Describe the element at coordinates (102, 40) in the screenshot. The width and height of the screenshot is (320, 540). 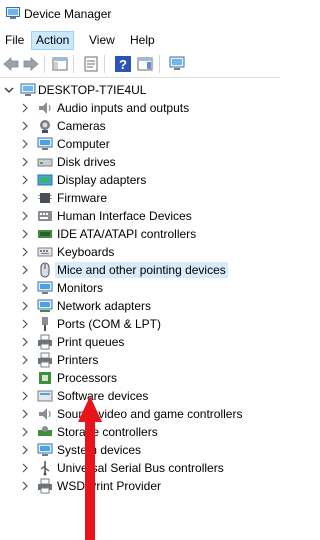
I see `menu-view: View` at that location.